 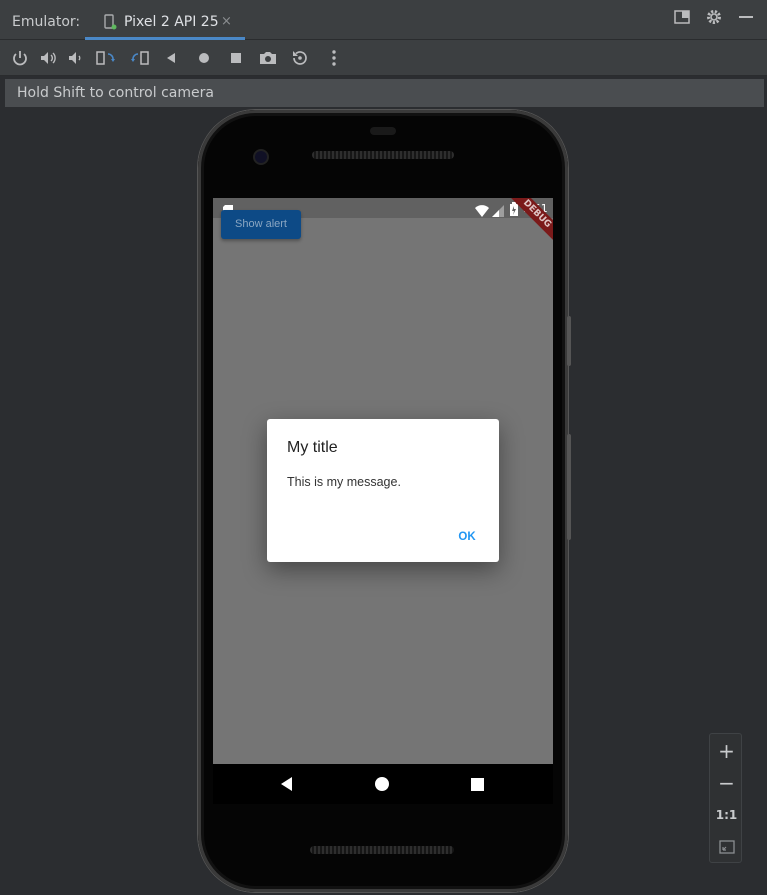 I want to click on rotate-left-icon, so click(x=105, y=58).